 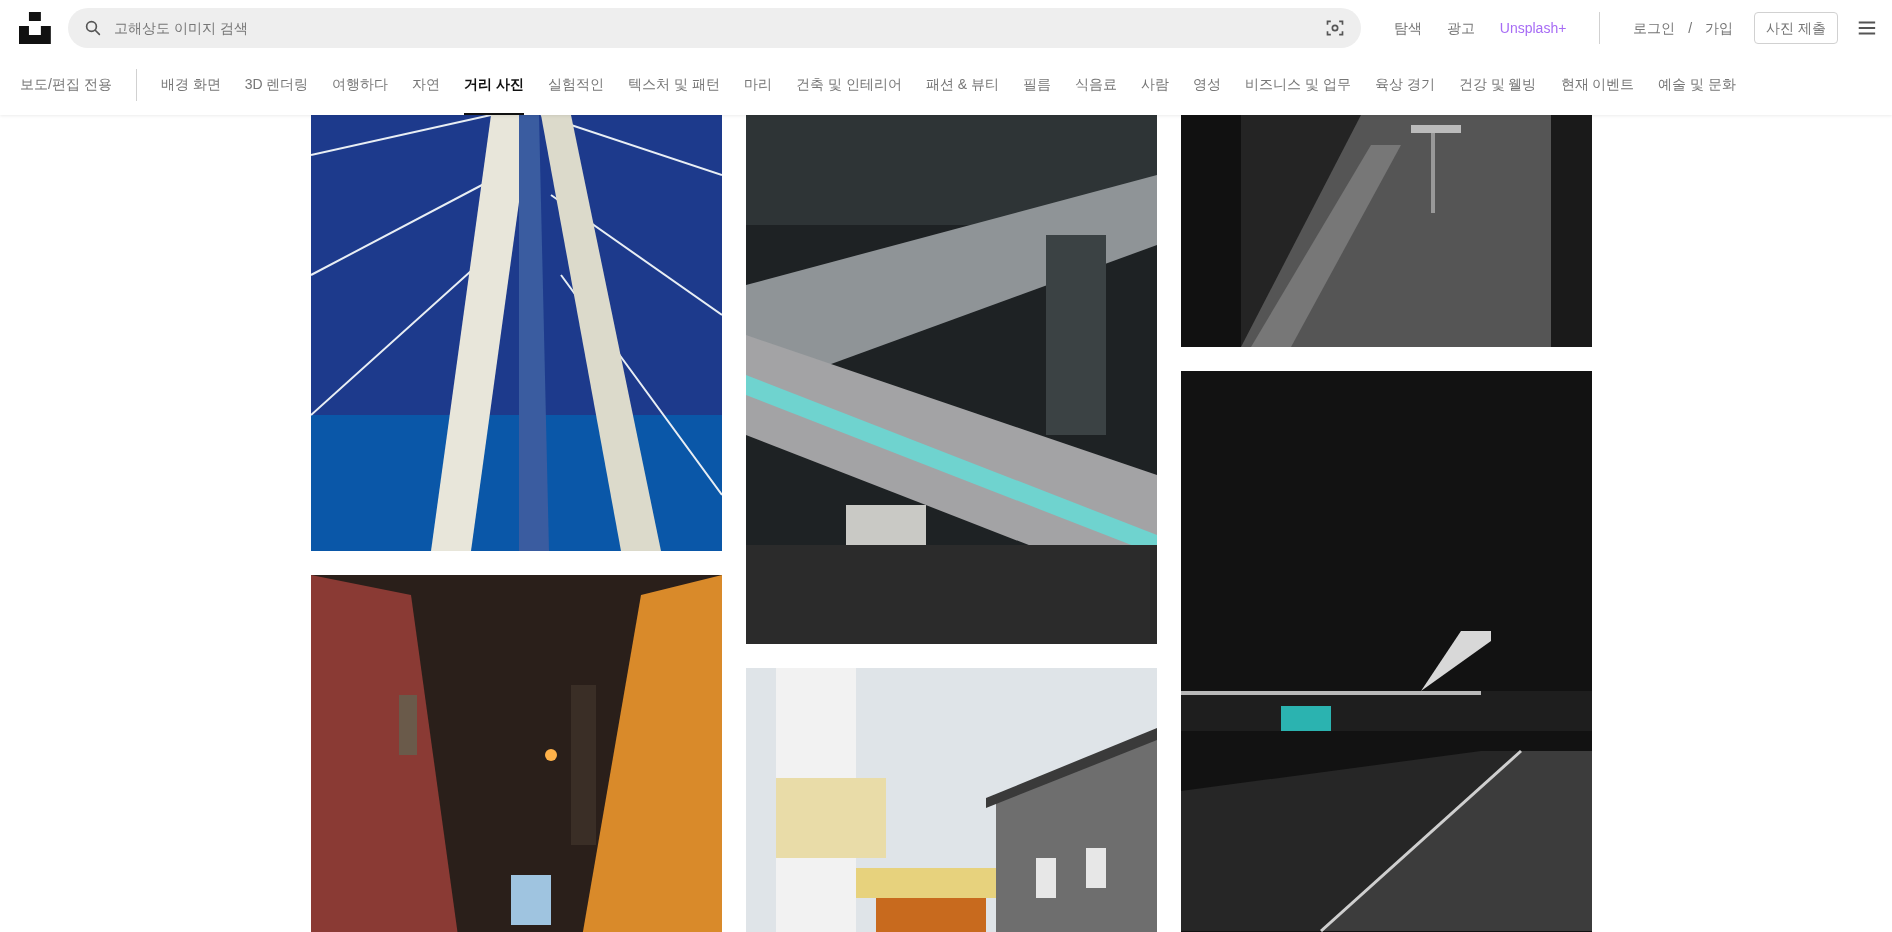 I want to click on topic-tab: 예술 및 문화, so click(x=1697, y=84).